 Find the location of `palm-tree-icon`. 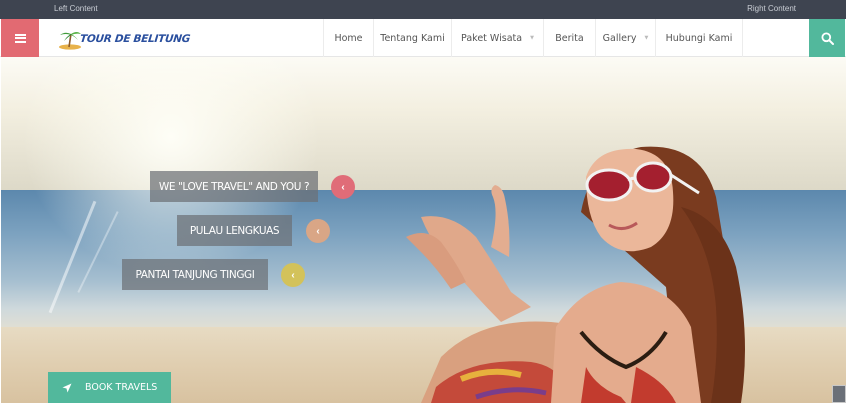

palm-tree-icon is located at coordinates (70, 41).